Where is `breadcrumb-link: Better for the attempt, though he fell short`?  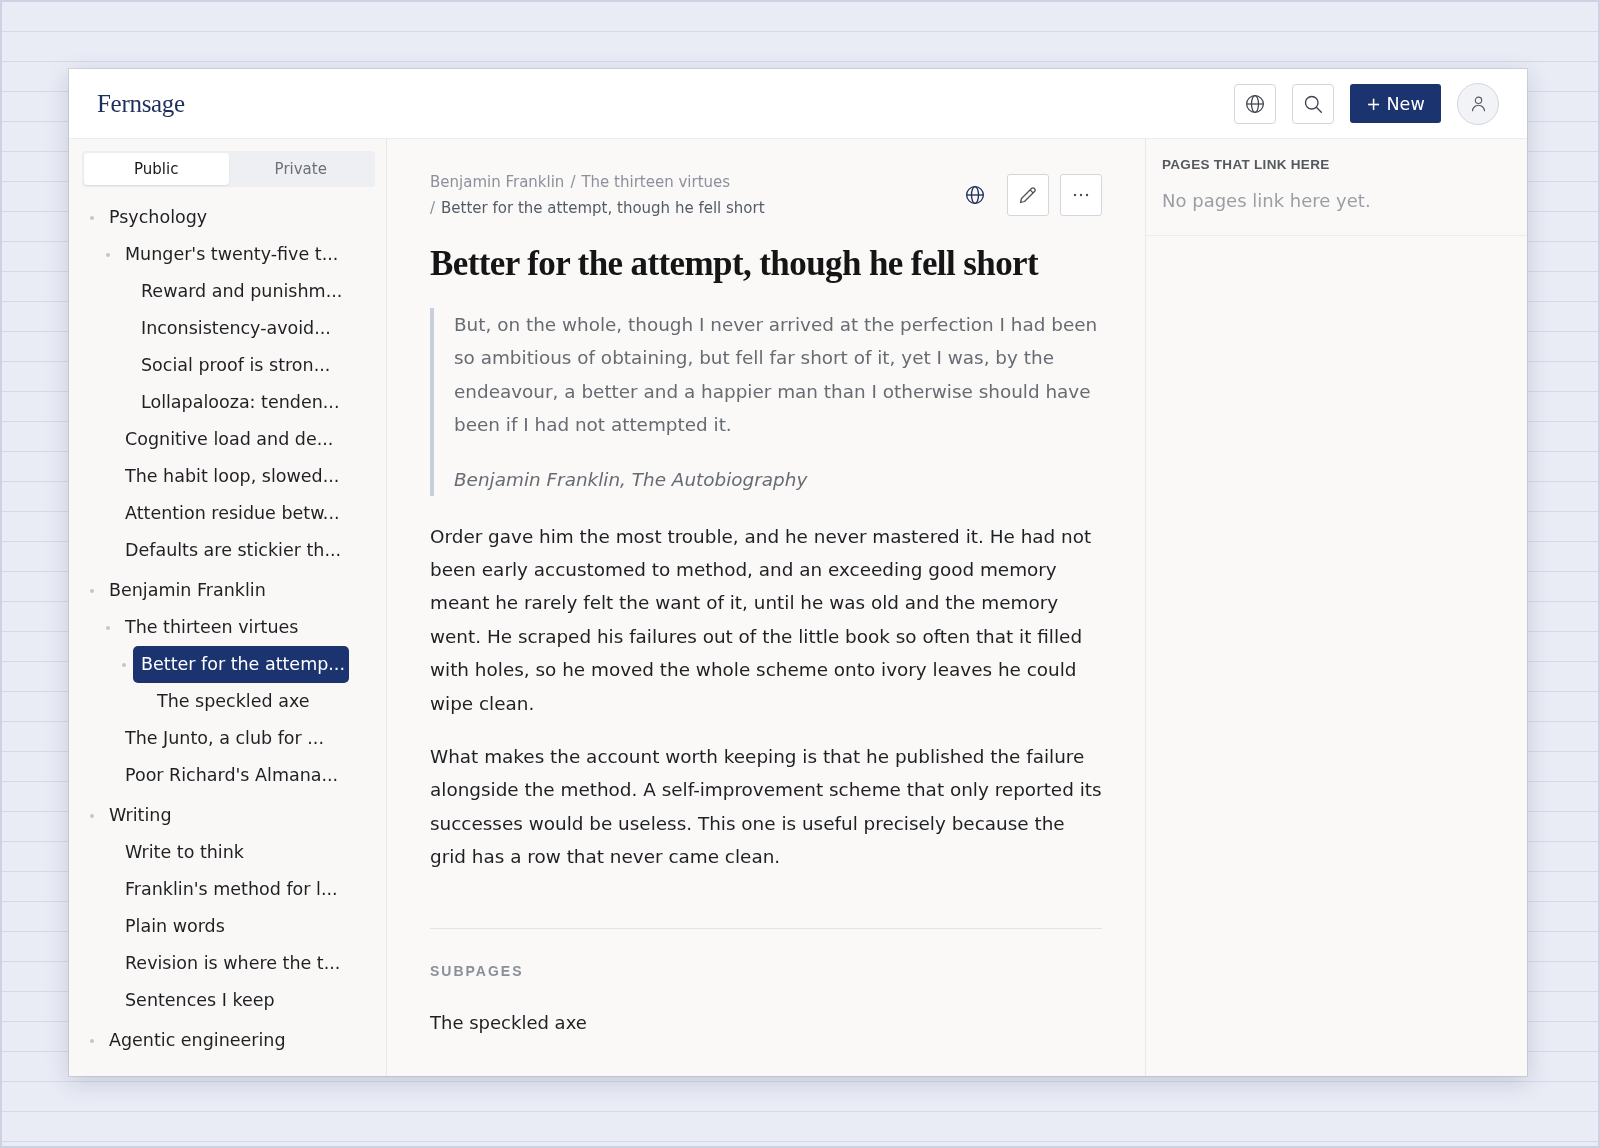 breadcrumb-link: Better for the attempt, though he fell short is located at coordinates (603, 208).